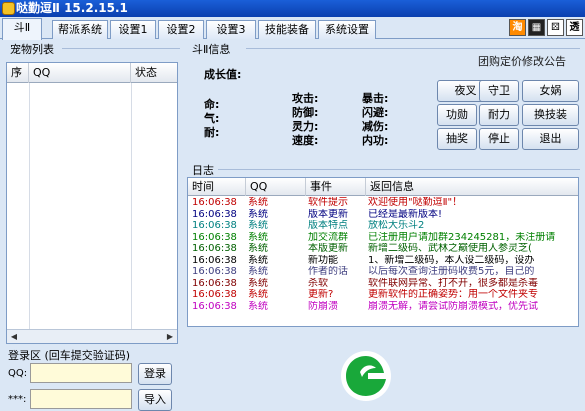 The height and width of the screenshot is (411, 585). Describe the element at coordinates (223, 74) in the screenshot. I see `growth-label: 成长值:` at that location.